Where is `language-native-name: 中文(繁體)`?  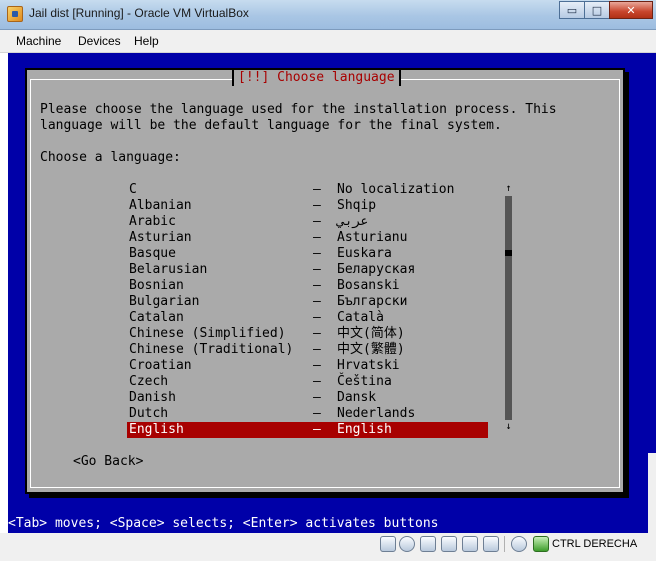 language-native-name: 中文(繁體) is located at coordinates (371, 349).